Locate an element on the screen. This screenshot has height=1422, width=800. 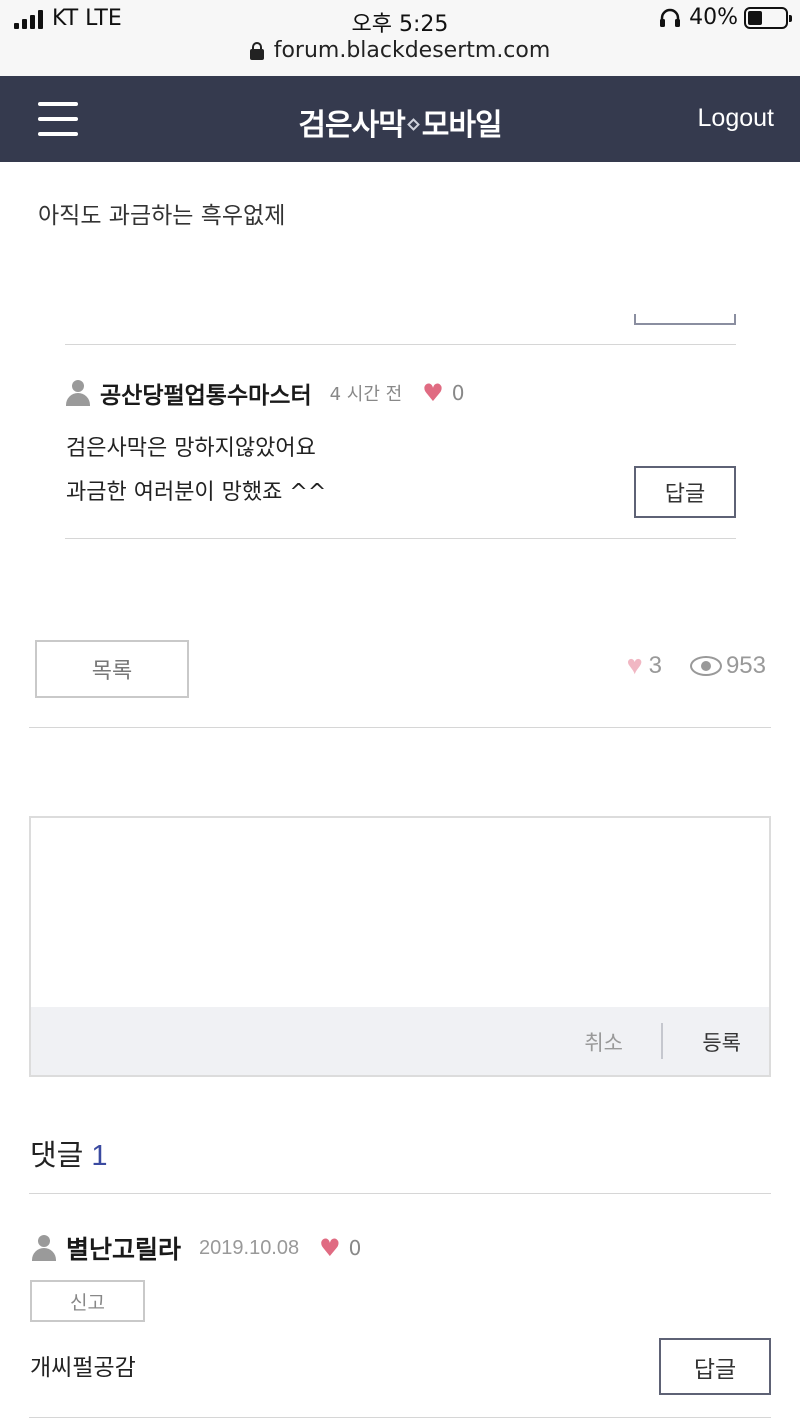
toolbar-separator is located at coordinates (662, 1041).